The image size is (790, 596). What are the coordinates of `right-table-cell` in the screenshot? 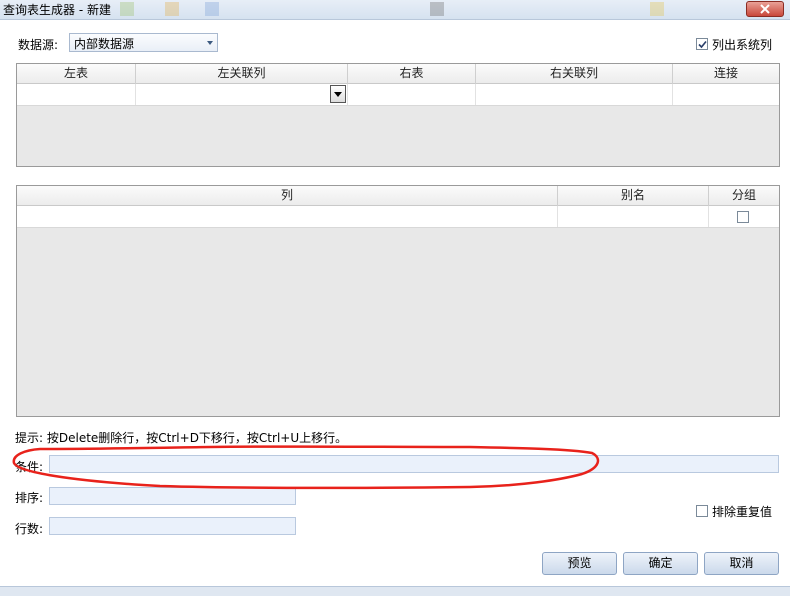 It's located at (412, 94).